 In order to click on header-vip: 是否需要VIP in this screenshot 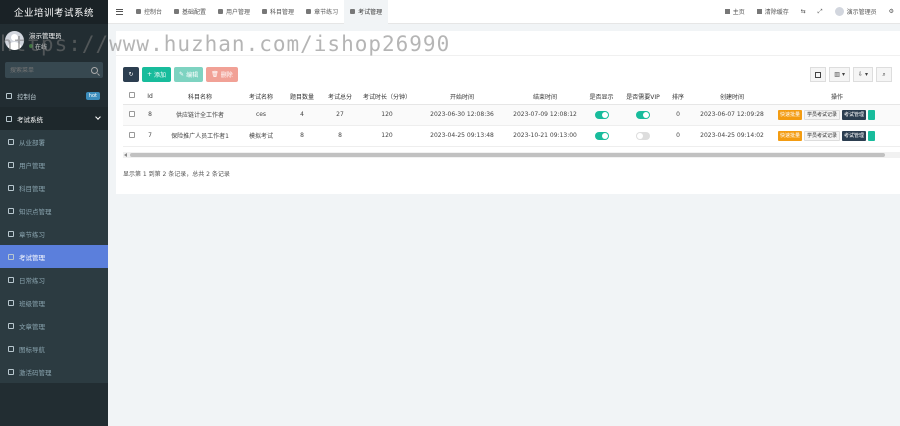, I will do `click(643, 97)`.